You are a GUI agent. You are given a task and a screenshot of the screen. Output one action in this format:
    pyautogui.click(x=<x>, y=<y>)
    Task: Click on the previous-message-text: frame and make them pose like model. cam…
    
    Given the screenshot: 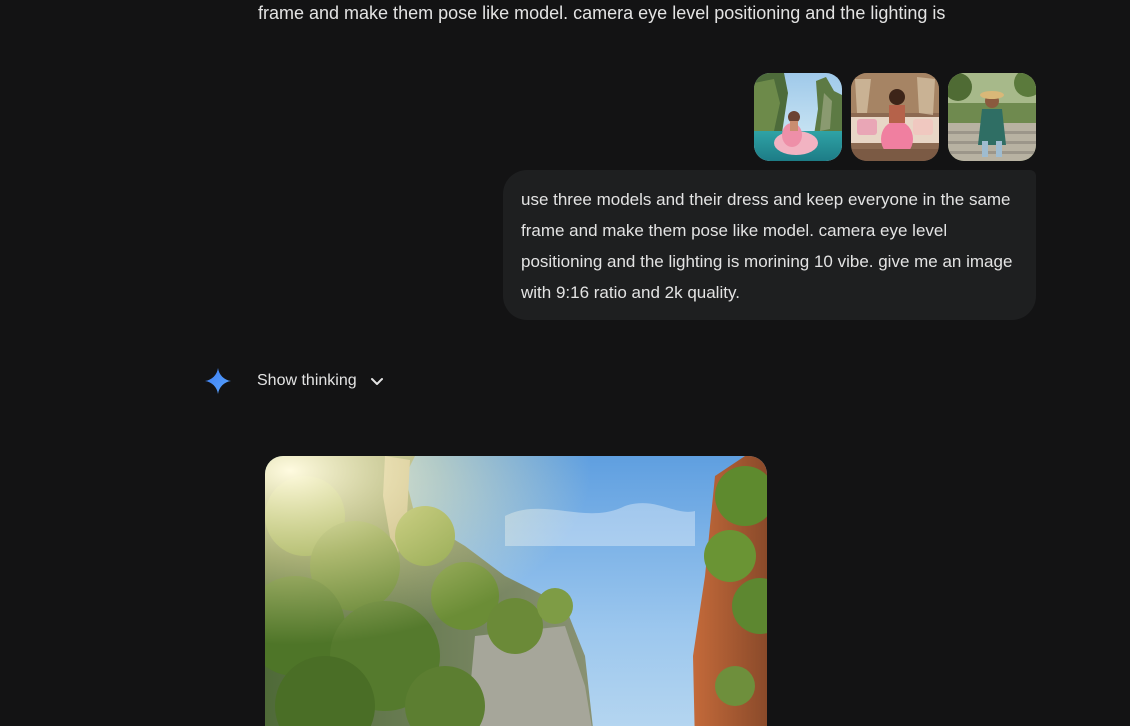 What is the action you would take?
    pyautogui.click(x=602, y=13)
    